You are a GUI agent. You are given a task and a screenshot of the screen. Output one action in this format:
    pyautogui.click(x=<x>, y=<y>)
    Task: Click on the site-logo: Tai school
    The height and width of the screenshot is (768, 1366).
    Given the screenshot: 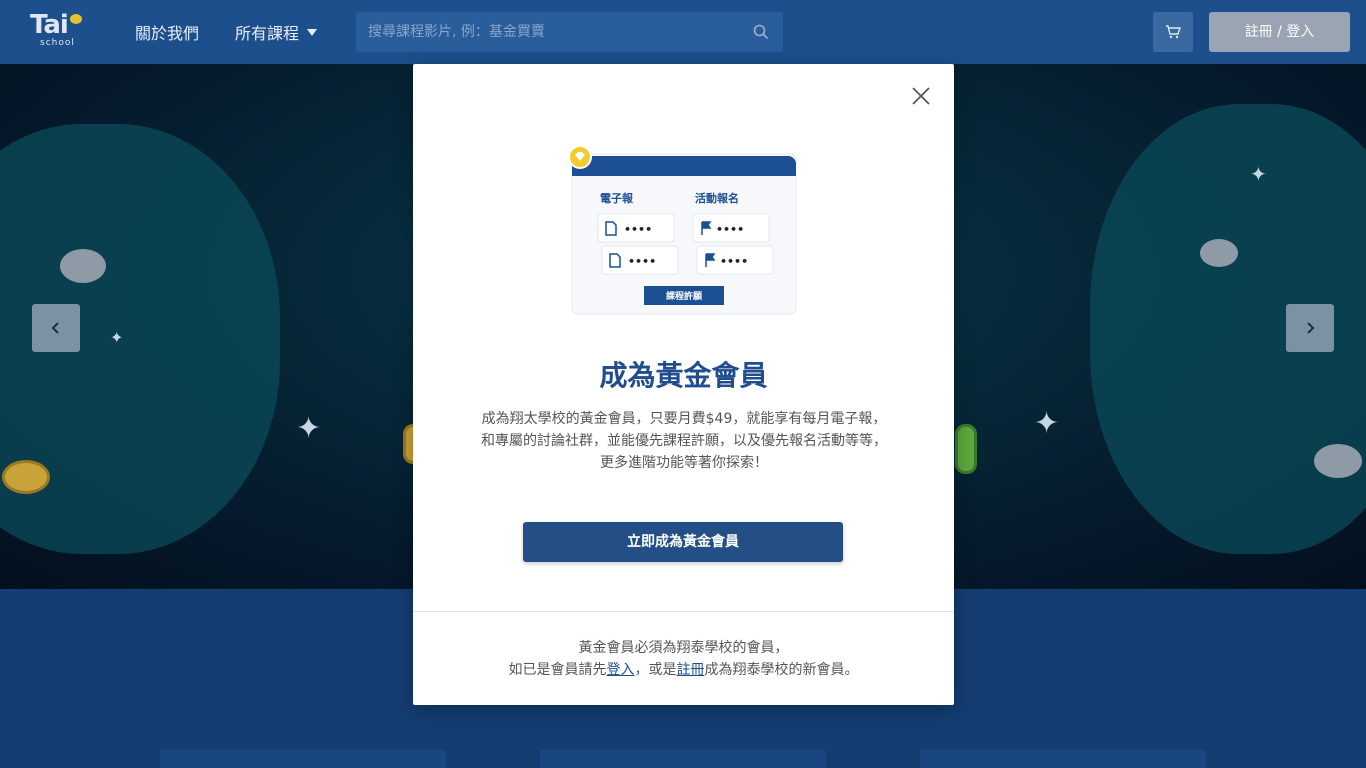 What is the action you would take?
    pyautogui.click(x=57, y=29)
    